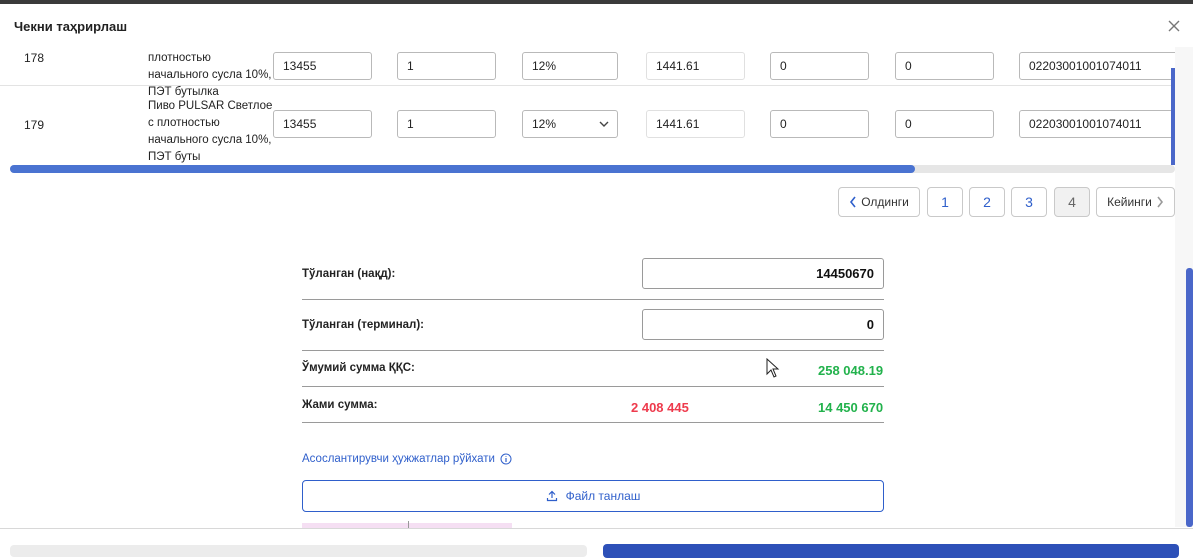 The image size is (1193, 558). Describe the element at coordinates (1129, 202) in the screenshot. I see `next-page-label: Кейинги` at that location.